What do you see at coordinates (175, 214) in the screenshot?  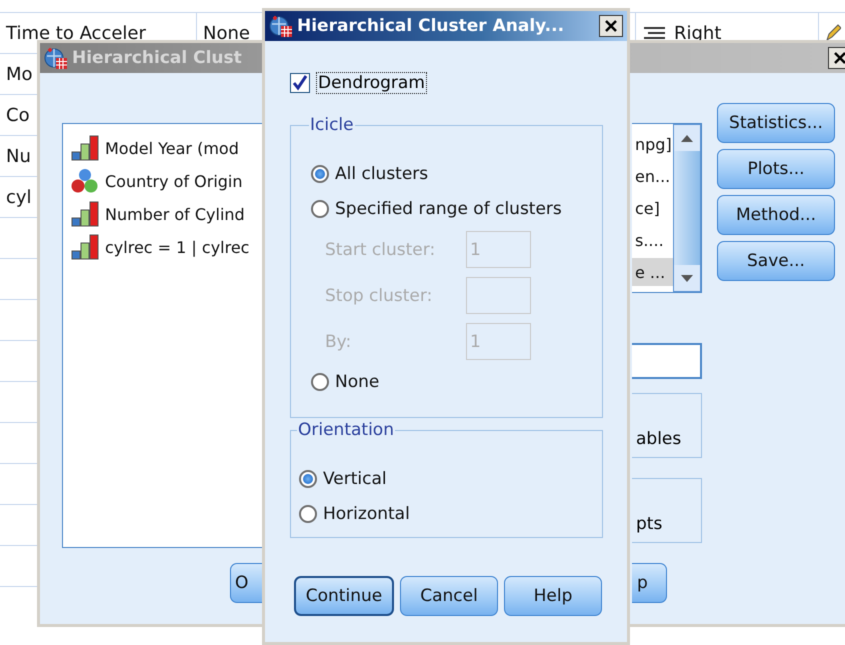 I see `variable-item: Number of Cylind` at bounding box center [175, 214].